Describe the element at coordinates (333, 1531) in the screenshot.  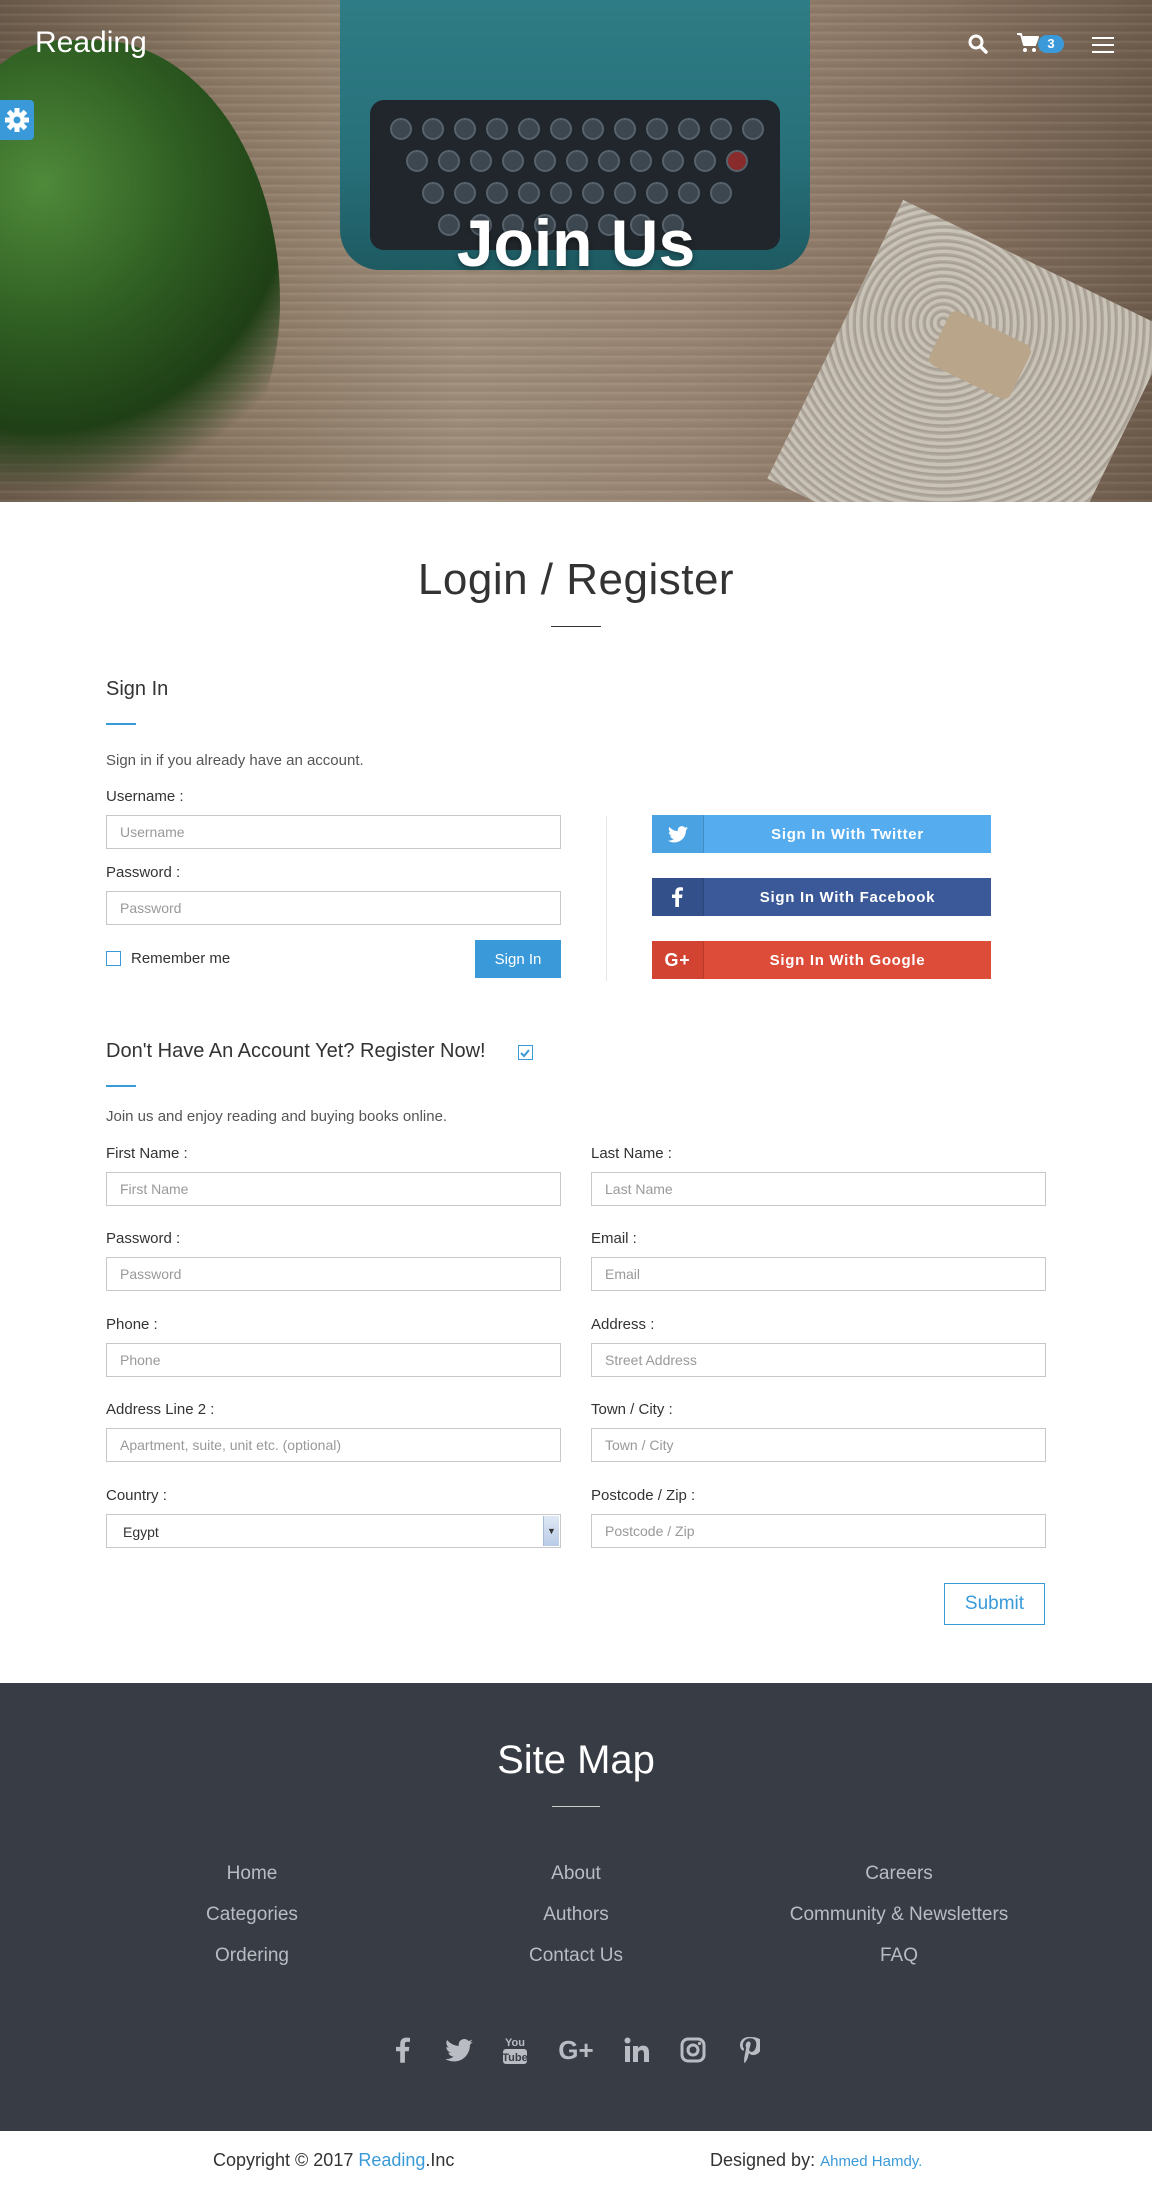
I see `country-select: Egypt ▼` at that location.